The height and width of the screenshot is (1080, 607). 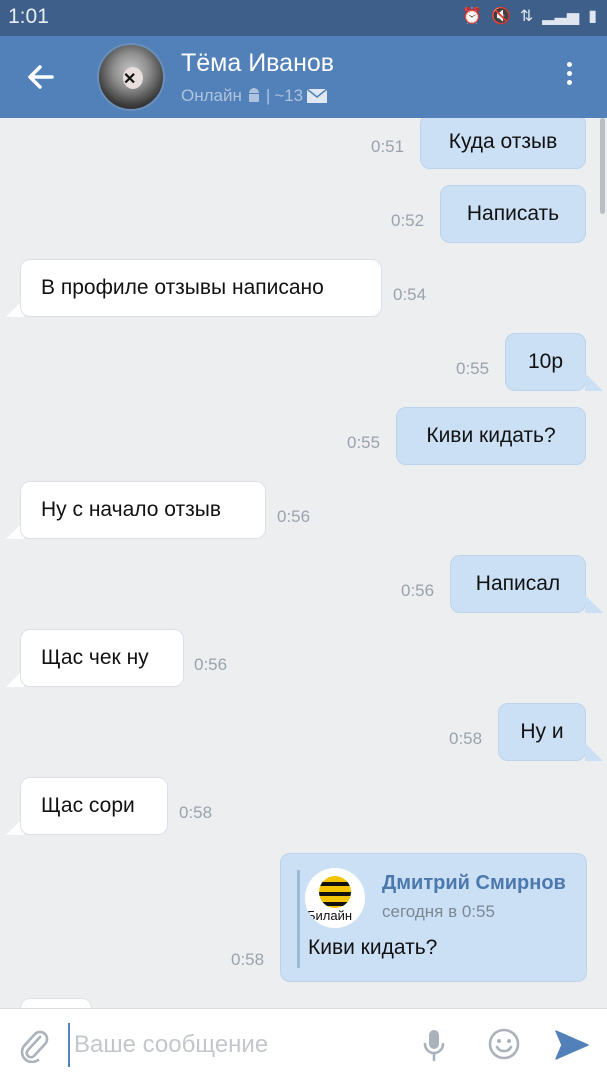 I want to click on forward-quote-line, so click(x=298, y=919).